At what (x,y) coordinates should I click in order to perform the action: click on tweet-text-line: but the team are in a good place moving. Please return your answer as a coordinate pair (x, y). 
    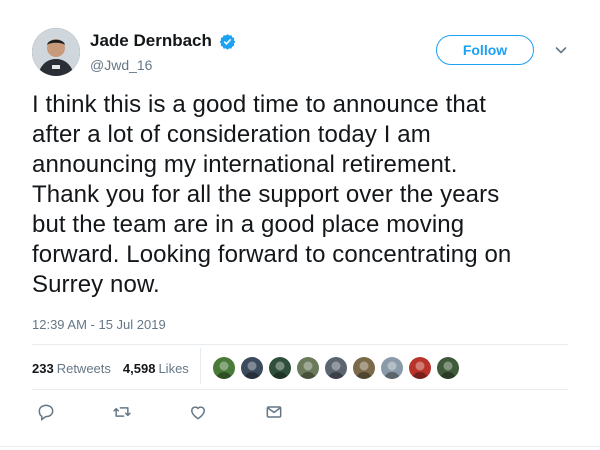
    Looking at the image, I should click on (248, 224).